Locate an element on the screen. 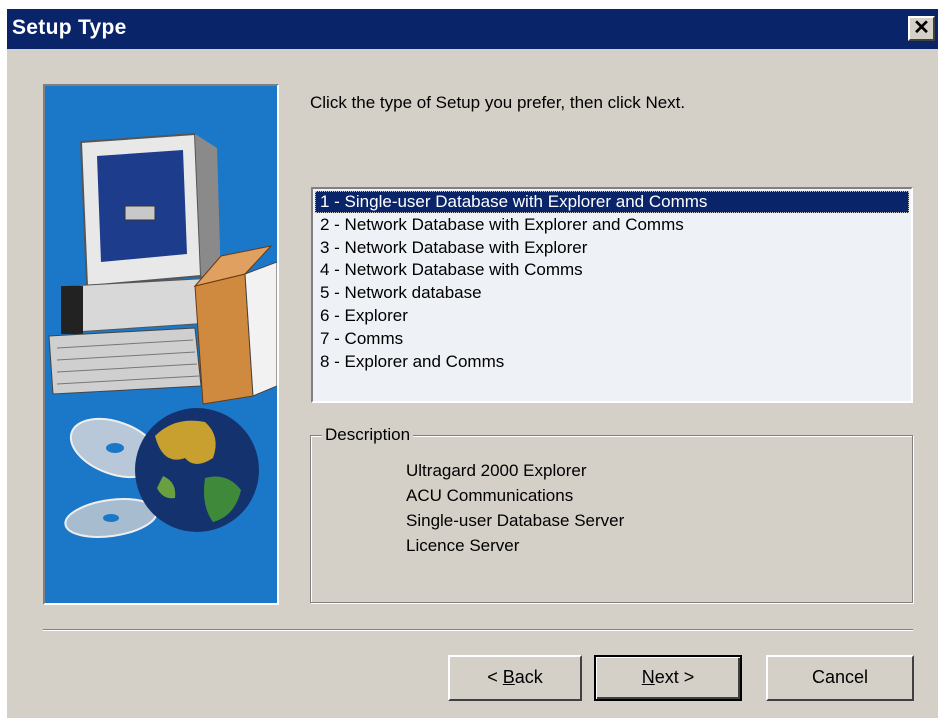  back-button-mnemonic: B is located at coordinates (508, 677).